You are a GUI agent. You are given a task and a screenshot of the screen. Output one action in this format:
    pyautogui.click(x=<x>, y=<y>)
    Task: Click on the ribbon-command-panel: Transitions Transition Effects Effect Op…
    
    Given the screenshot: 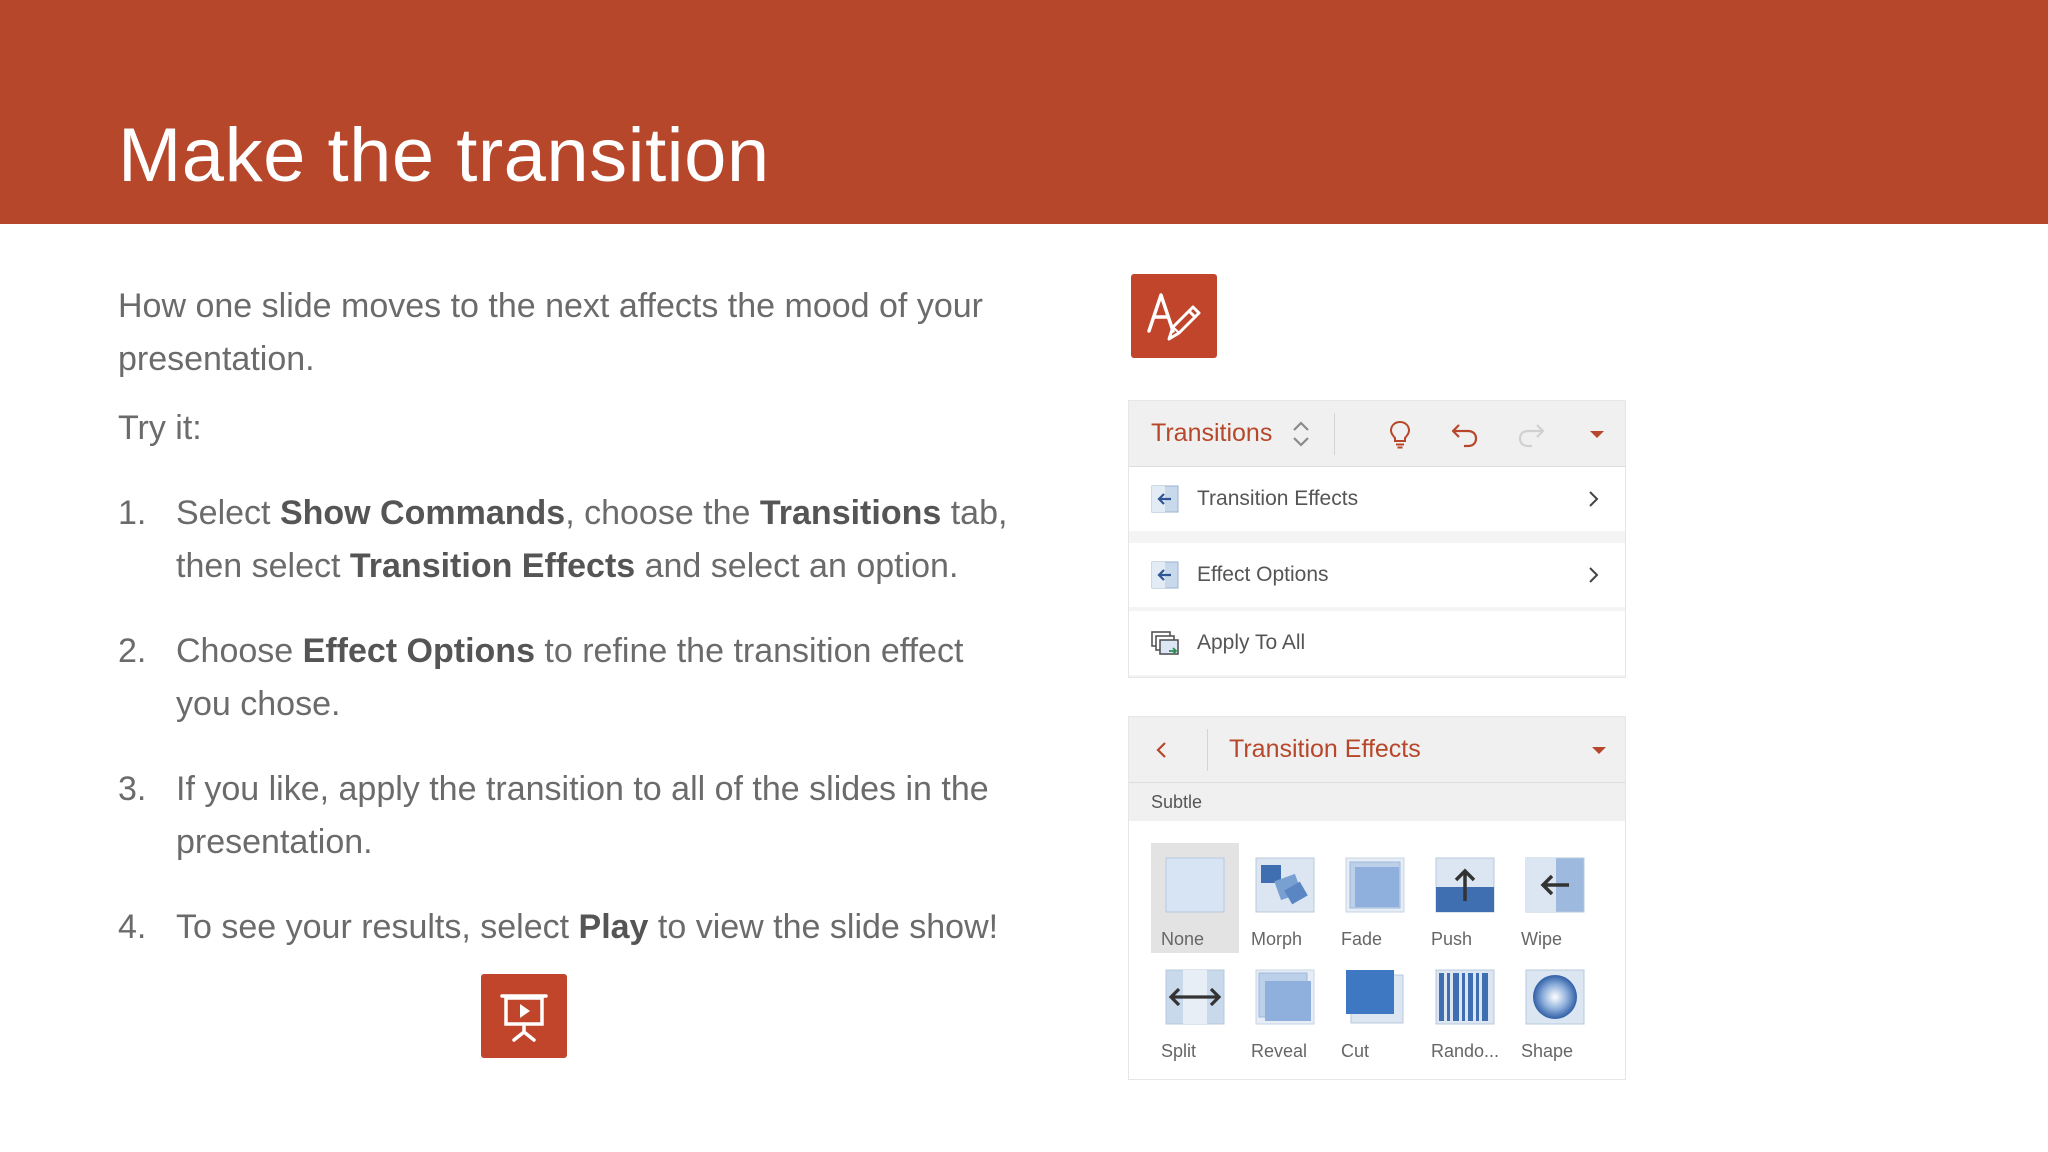 What is the action you would take?
    pyautogui.click(x=1377, y=539)
    